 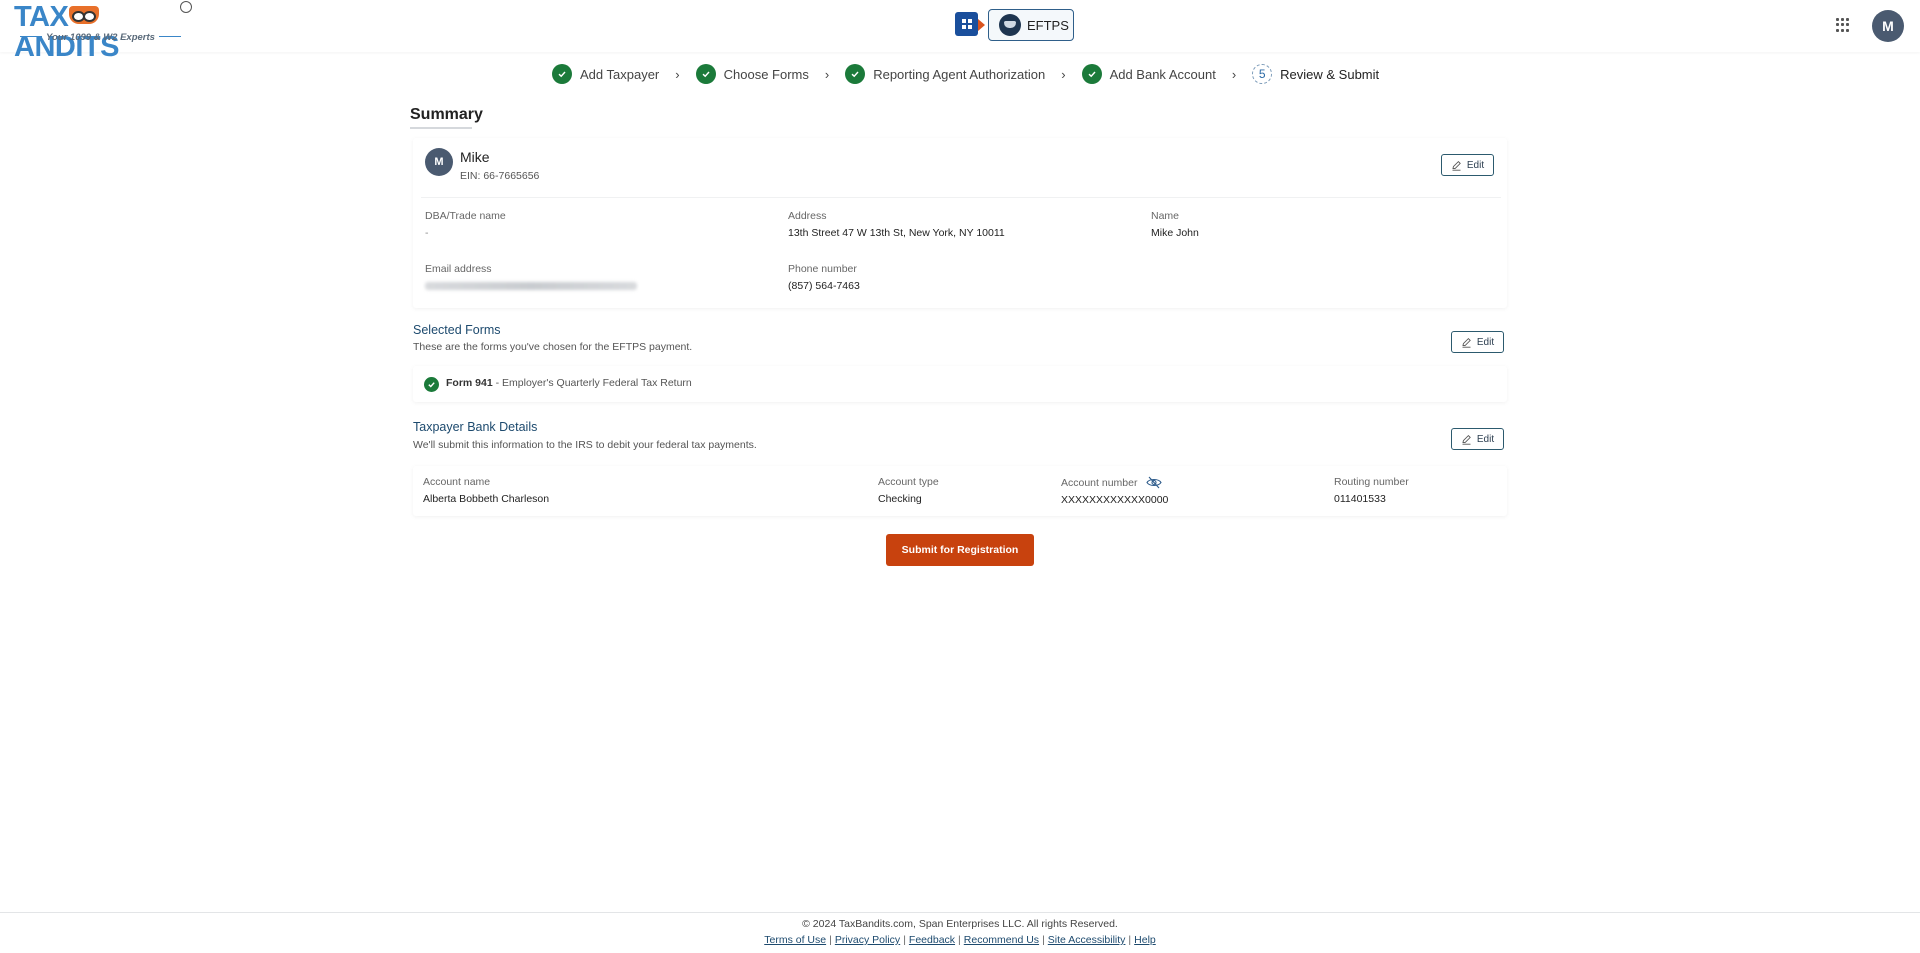 What do you see at coordinates (961, 197) in the screenshot?
I see `divider` at bounding box center [961, 197].